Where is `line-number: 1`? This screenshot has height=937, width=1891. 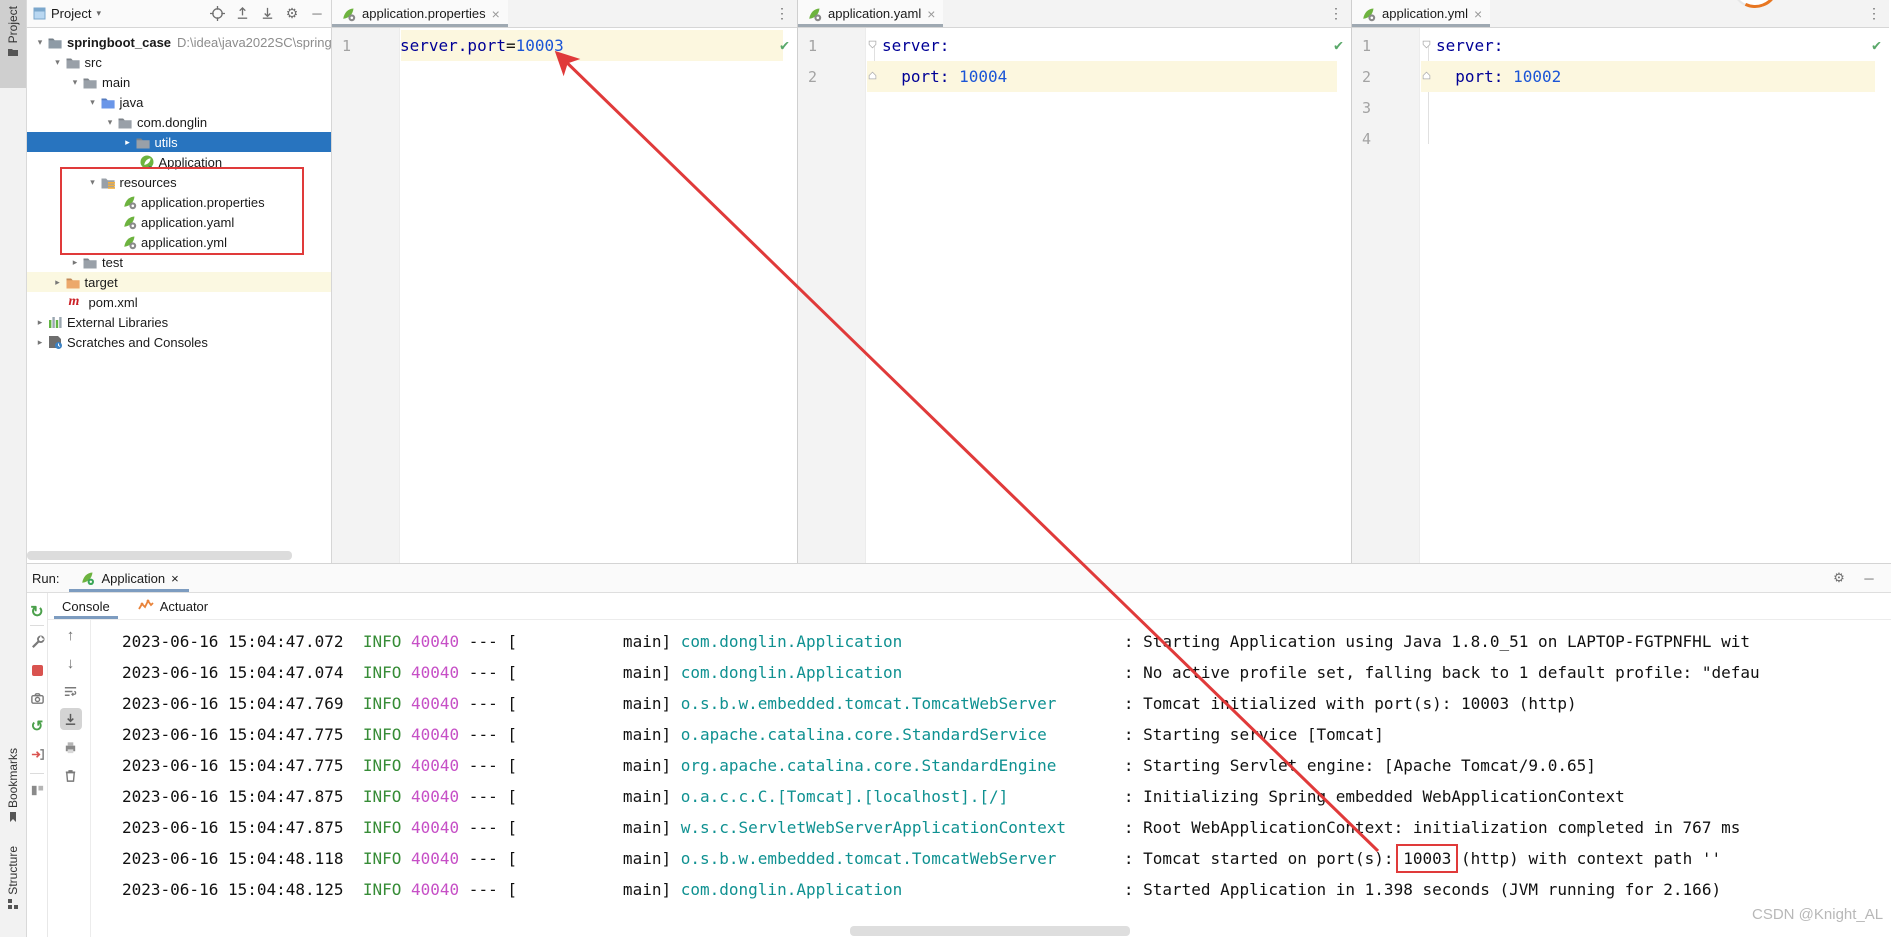
line-number: 1 is located at coordinates (813, 45).